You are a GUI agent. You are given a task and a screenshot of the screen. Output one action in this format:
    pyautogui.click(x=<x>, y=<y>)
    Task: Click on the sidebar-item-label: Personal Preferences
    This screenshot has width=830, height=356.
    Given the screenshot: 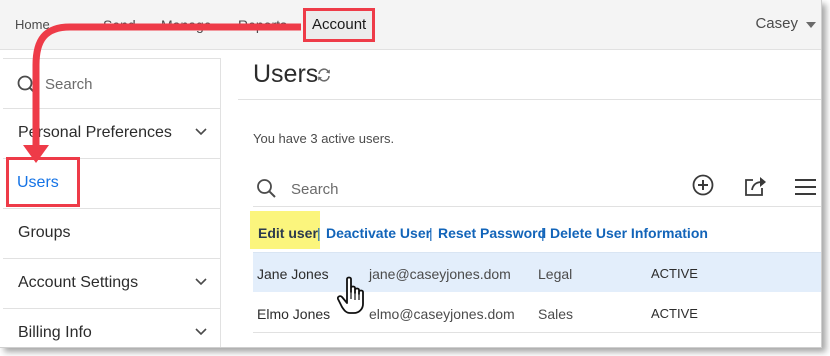 What is the action you would take?
    pyautogui.click(x=95, y=132)
    